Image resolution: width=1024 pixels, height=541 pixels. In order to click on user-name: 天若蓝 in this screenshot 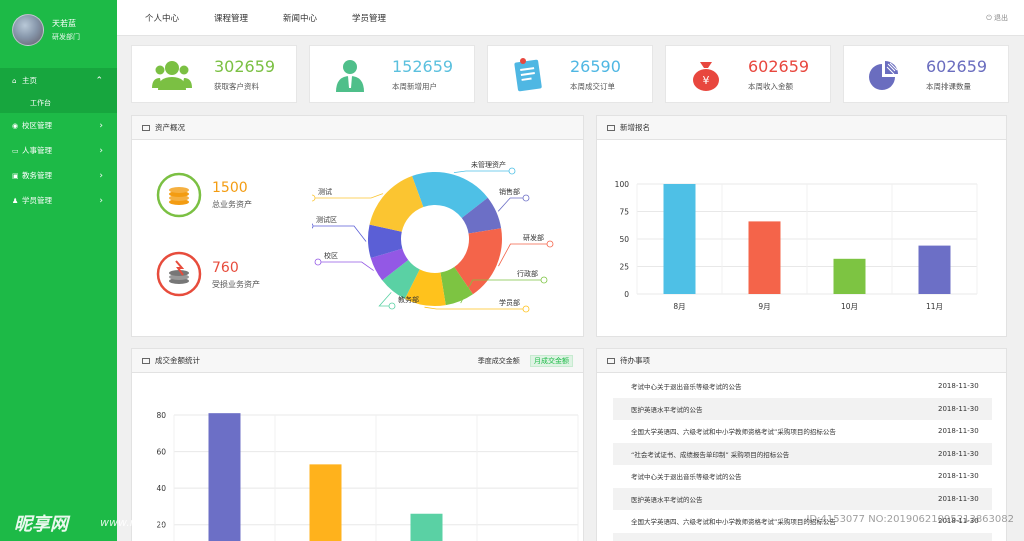, I will do `click(64, 23)`.